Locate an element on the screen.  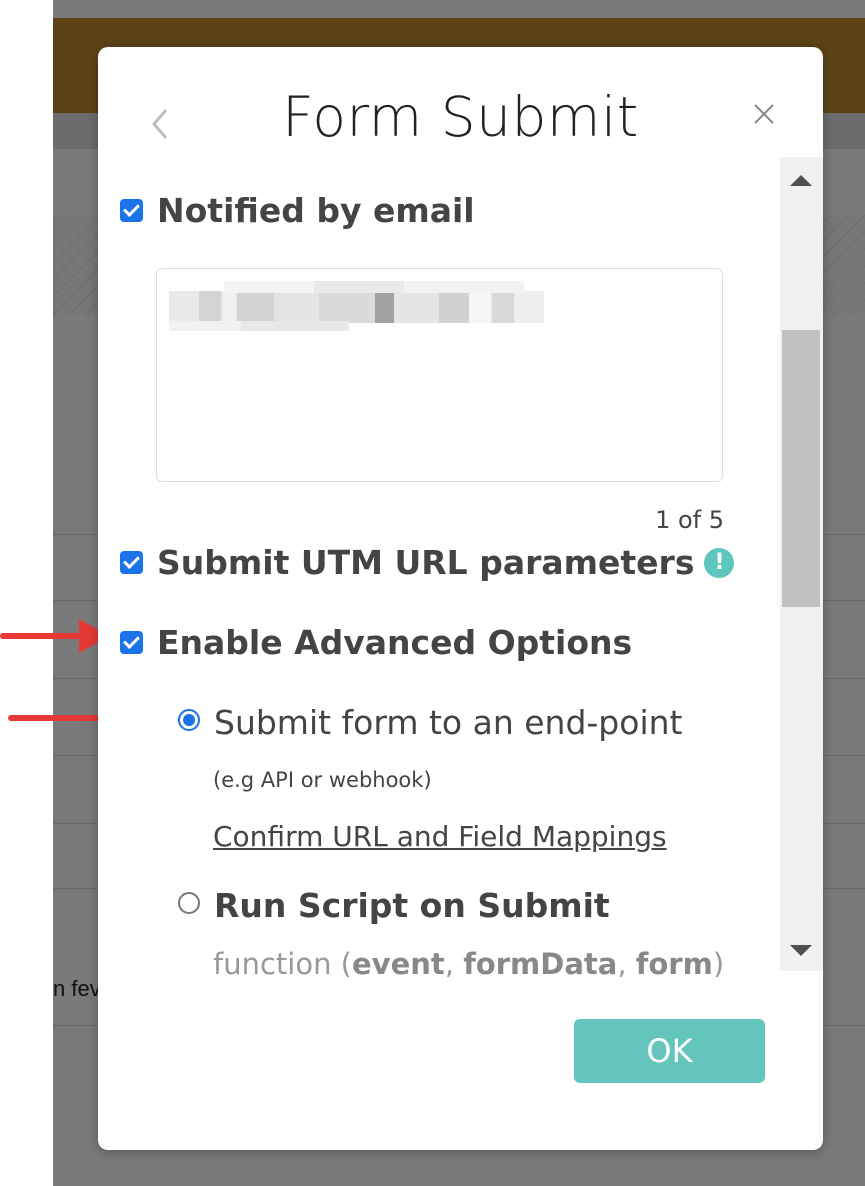
close-icon is located at coordinates (764, 114).